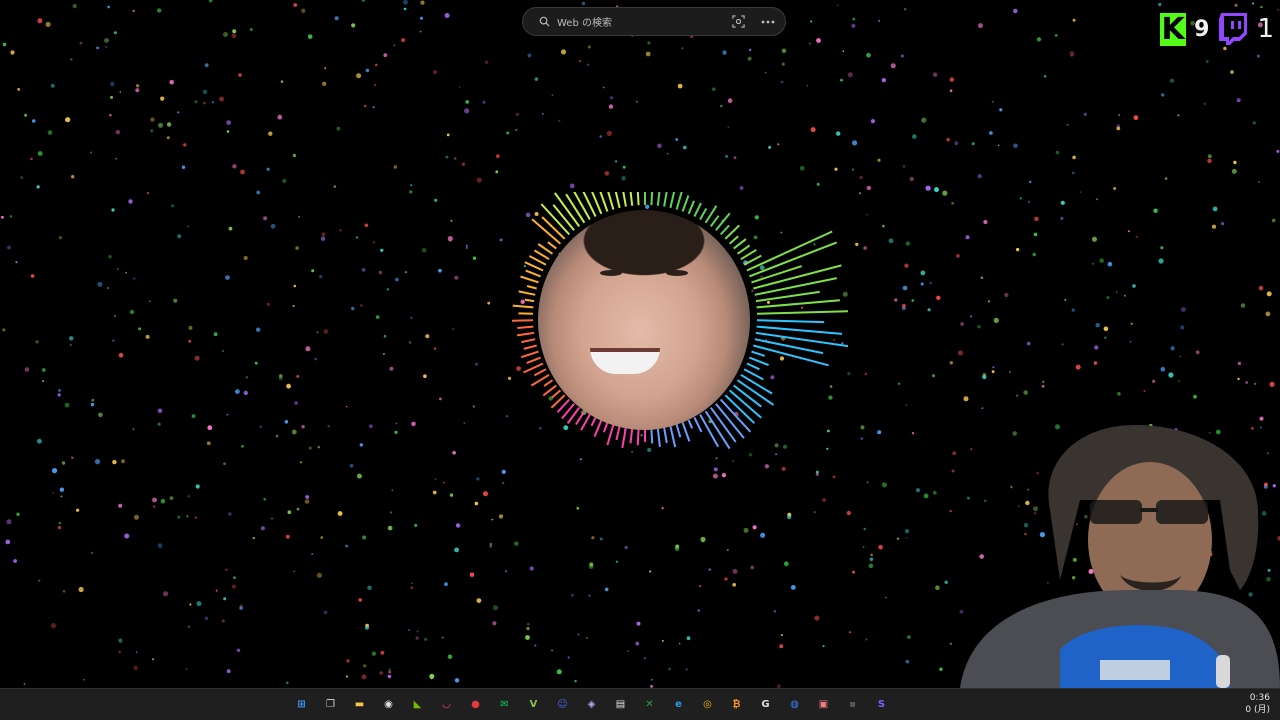 The width and height of the screenshot is (1280, 720). I want to click on xbox-icon: ✕, so click(649, 704).